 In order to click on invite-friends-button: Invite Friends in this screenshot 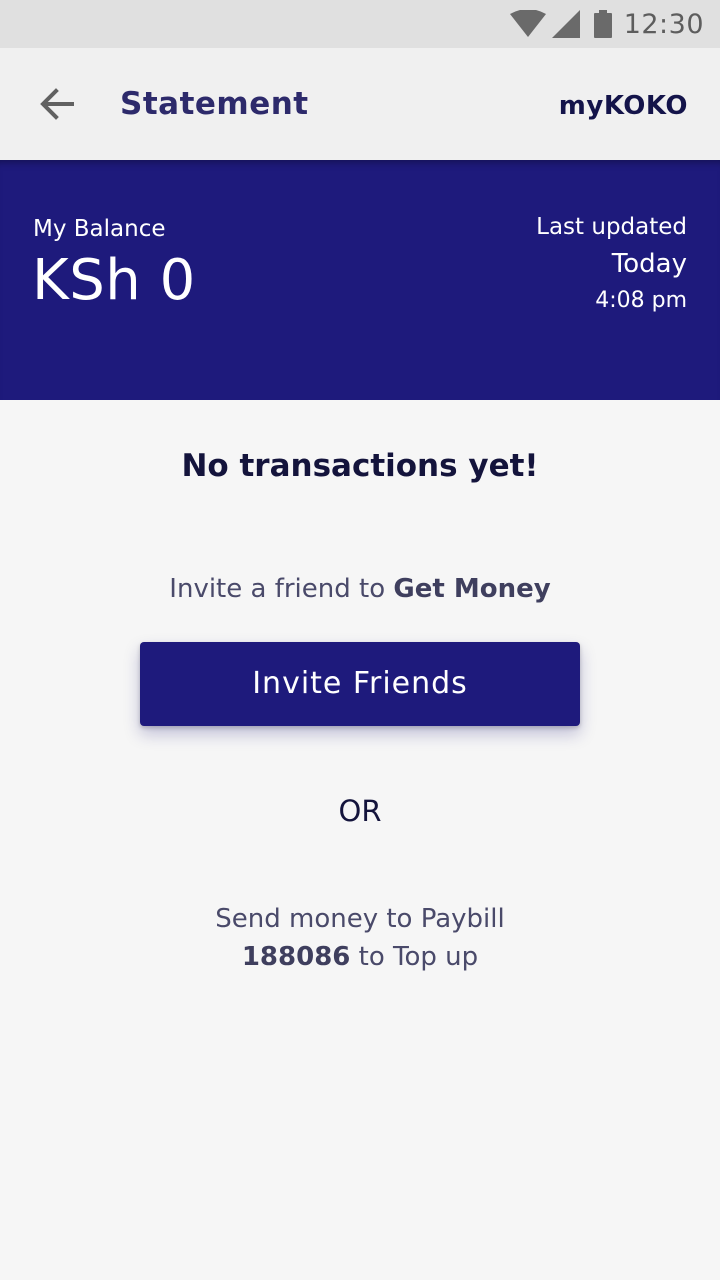, I will do `click(360, 684)`.